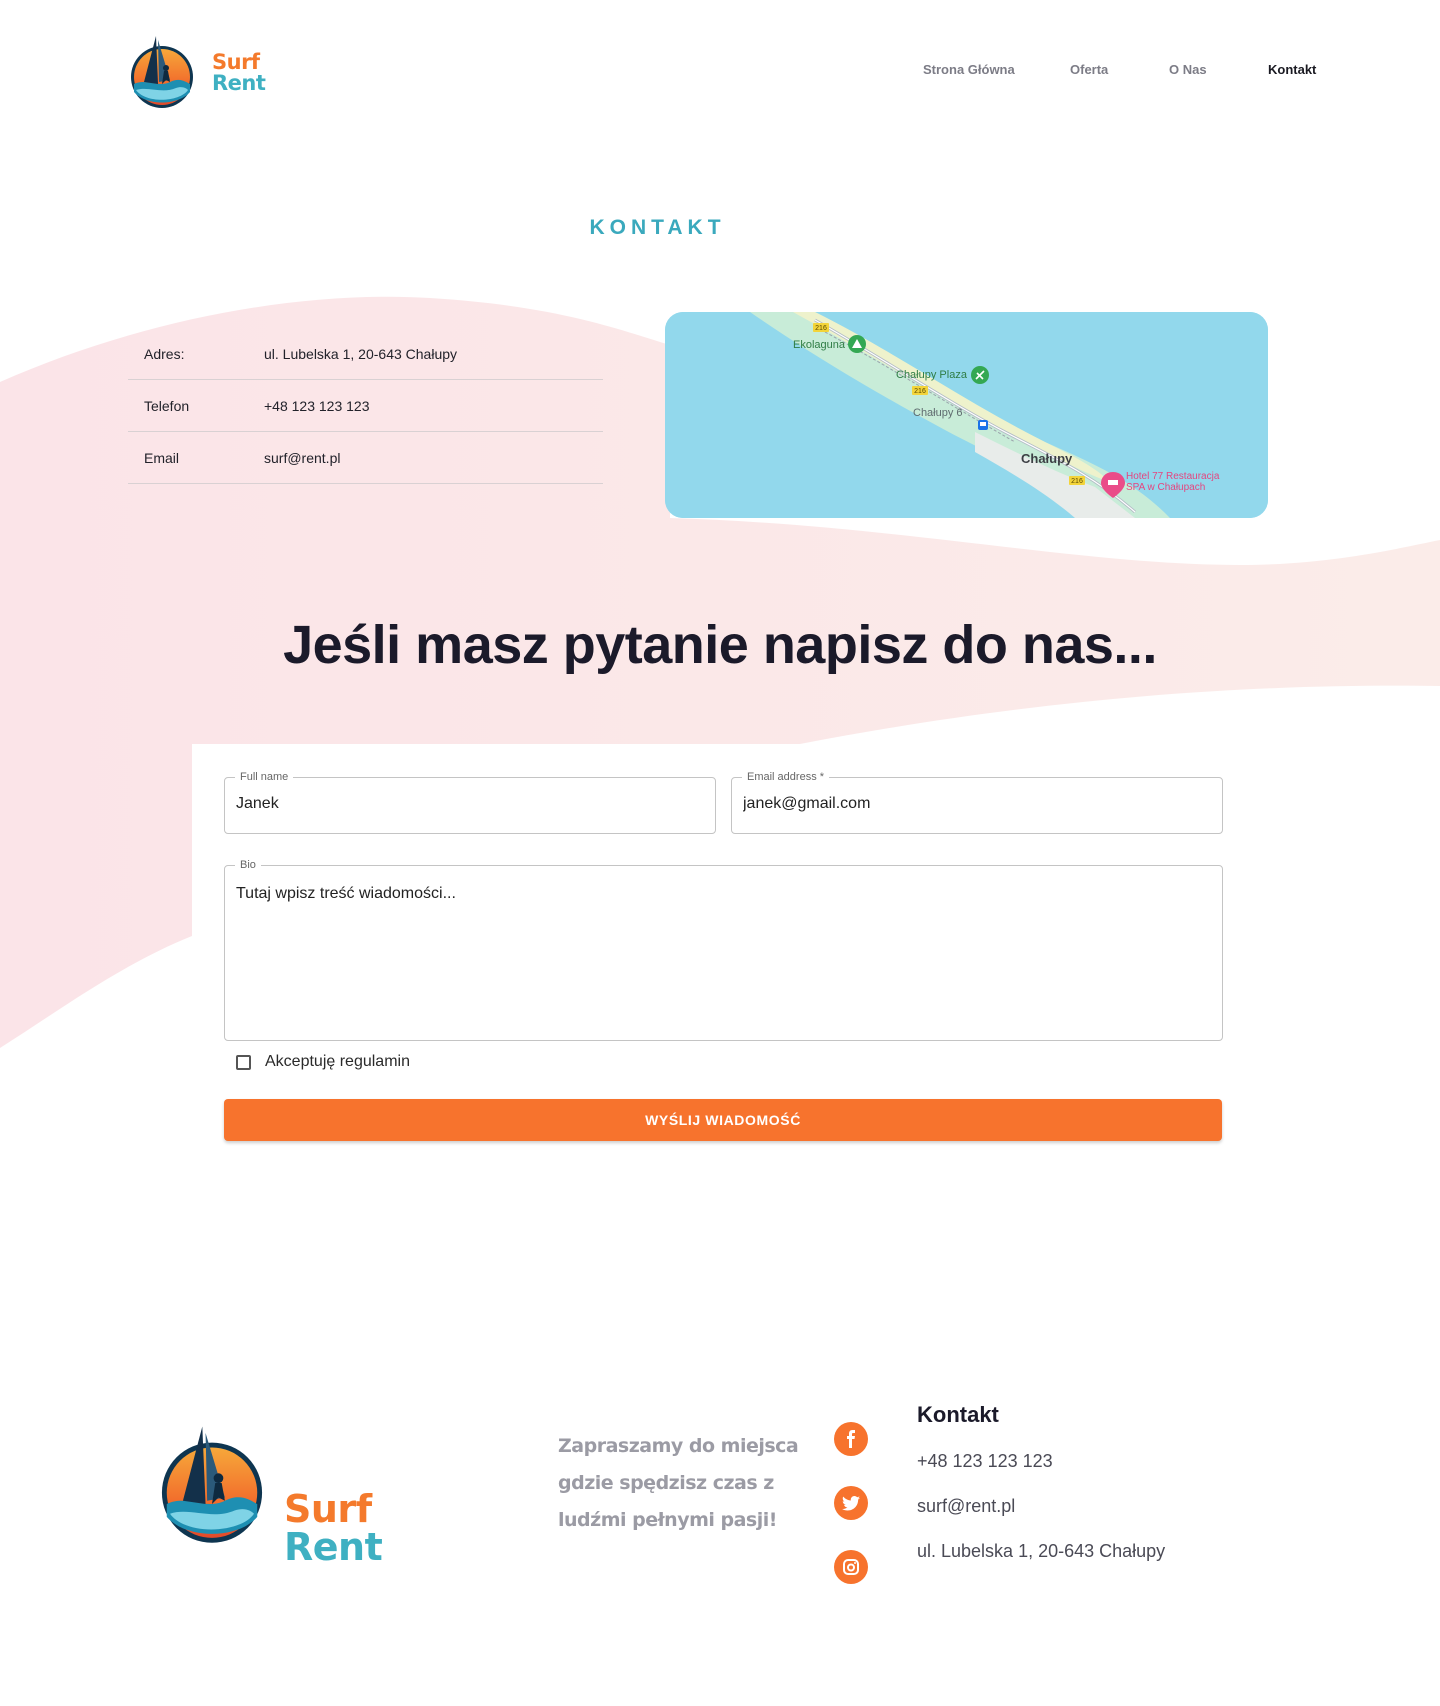 The image size is (1440, 1706). What do you see at coordinates (657, 227) in the screenshot?
I see `section-title-kontakt: KONTAKT` at bounding box center [657, 227].